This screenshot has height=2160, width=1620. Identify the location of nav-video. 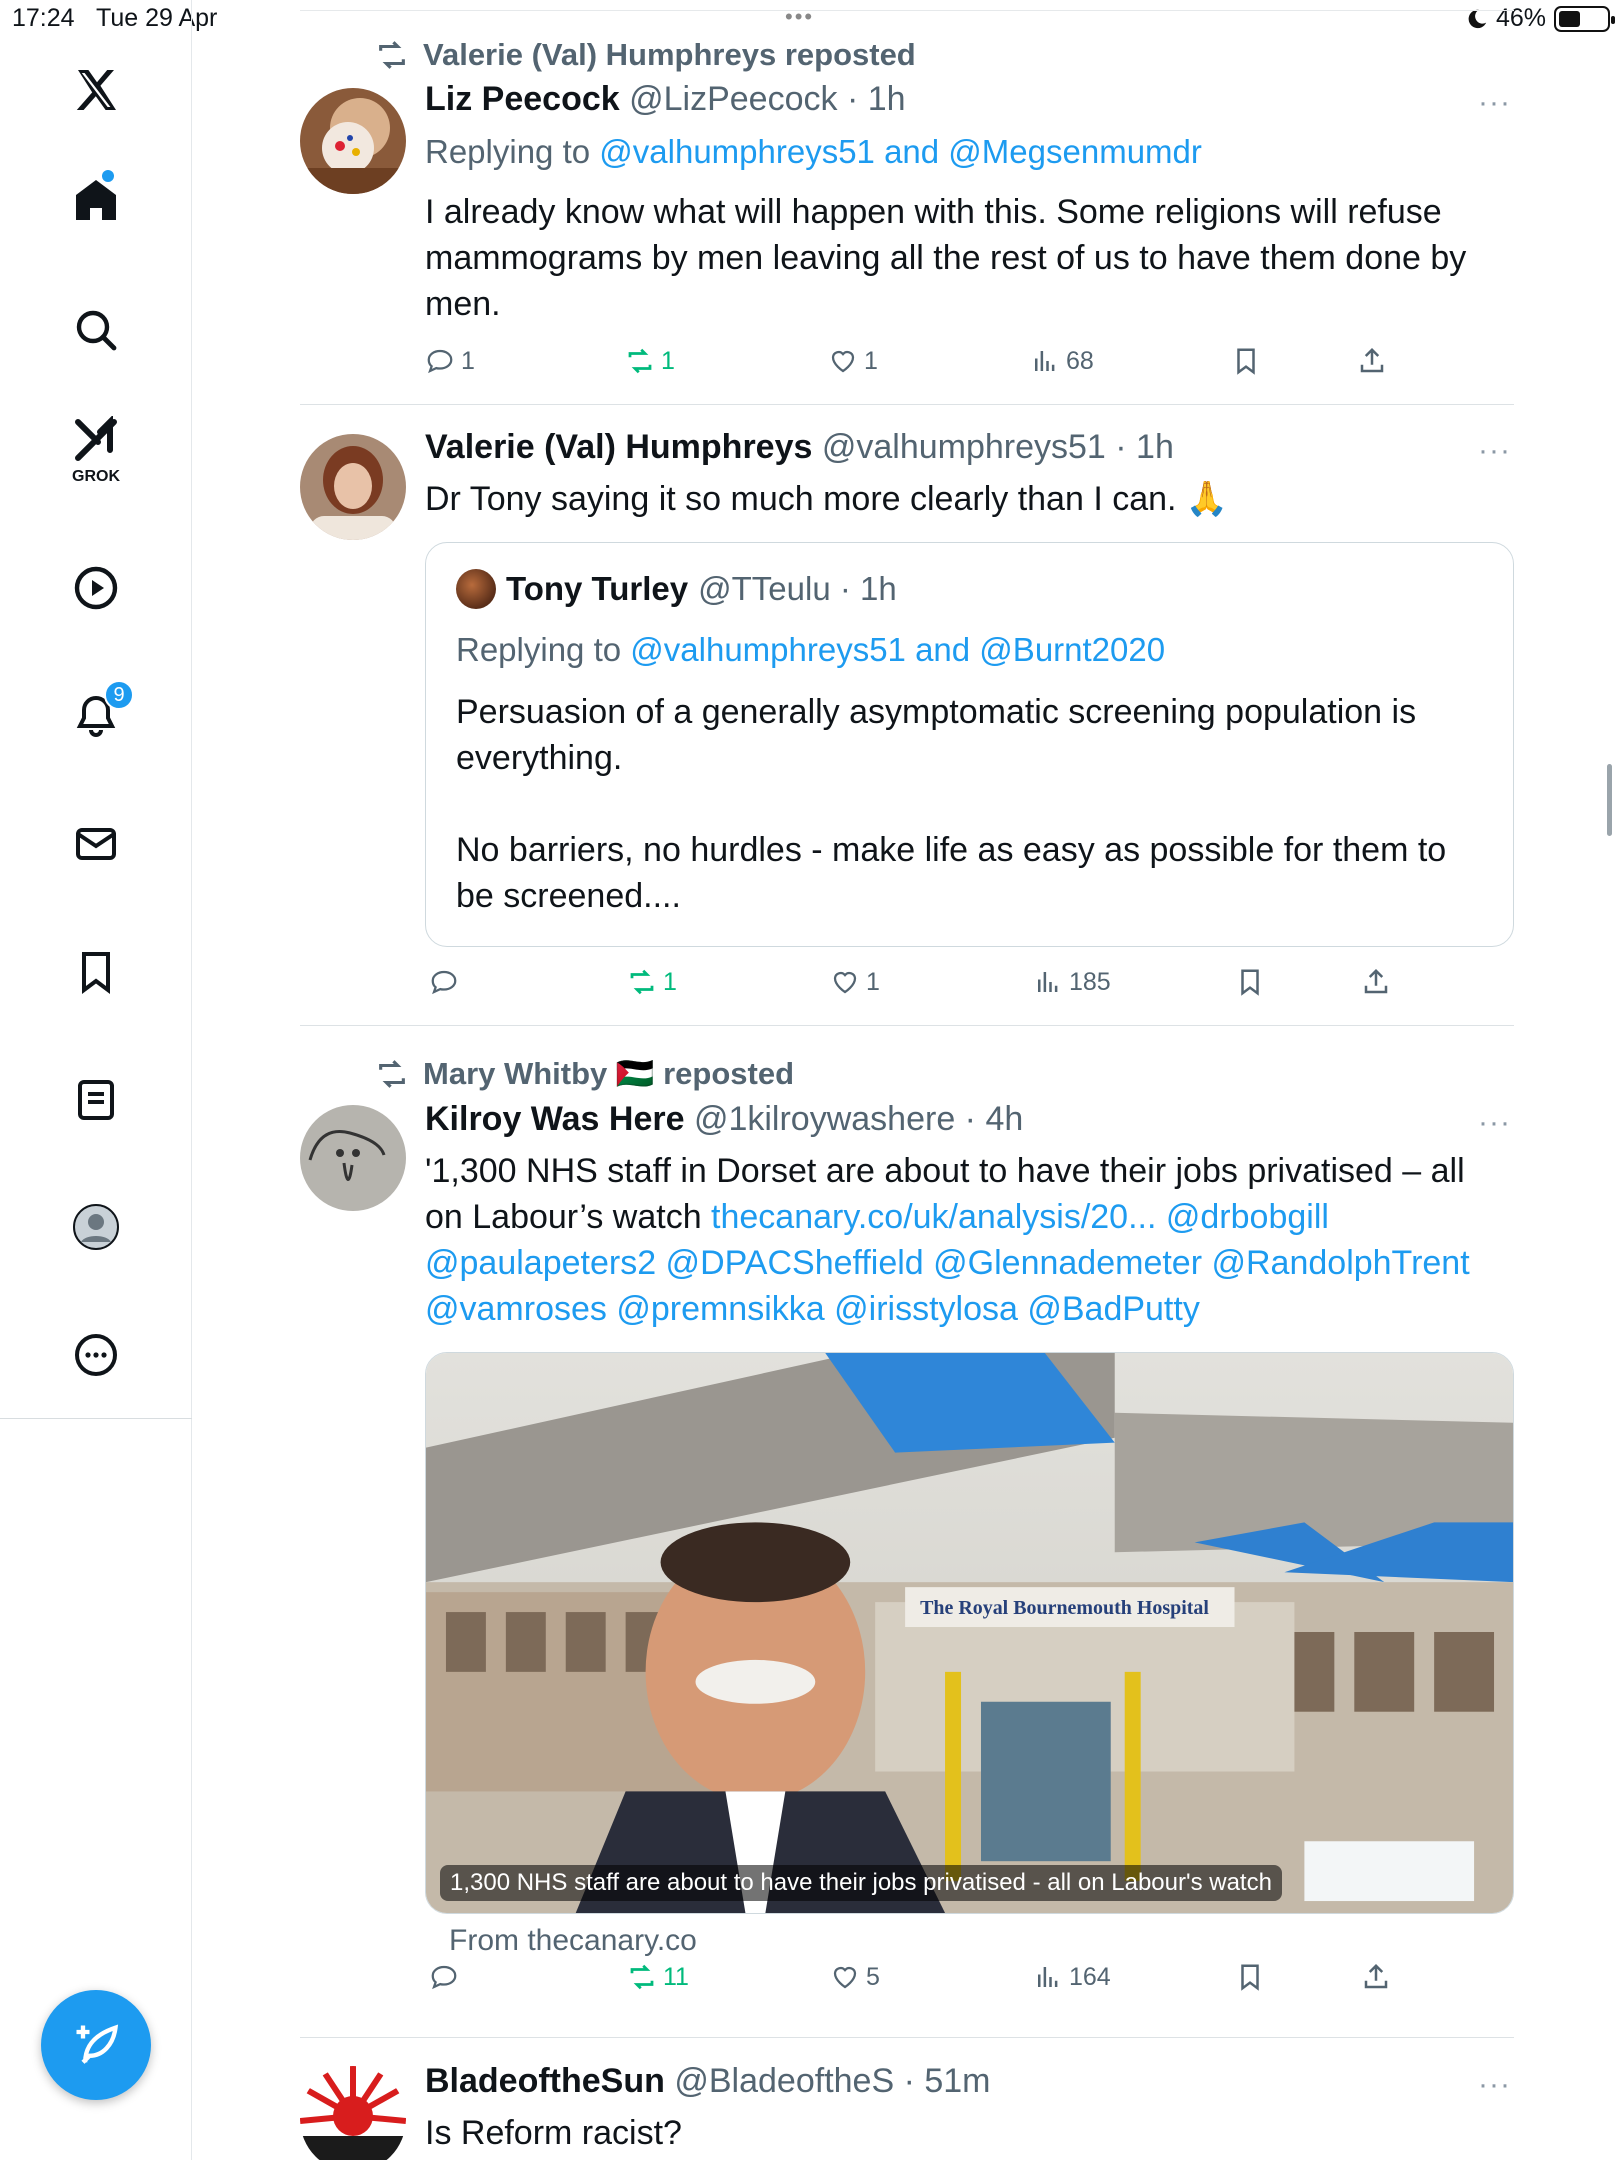
(96, 588).